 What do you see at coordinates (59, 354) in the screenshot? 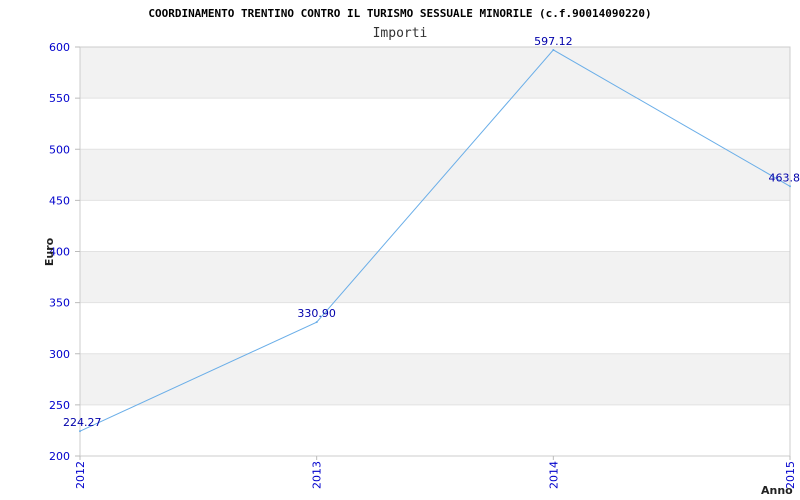
I see `y-tick-label: 300` at bounding box center [59, 354].